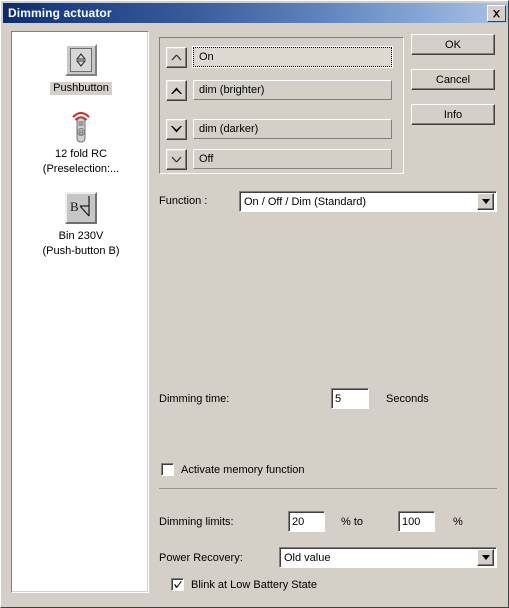 The image size is (509, 608). What do you see at coordinates (243, 469) in the screenshot?
I see `activate-memory-label: Activate memory function` at bounding box center [243, 469].